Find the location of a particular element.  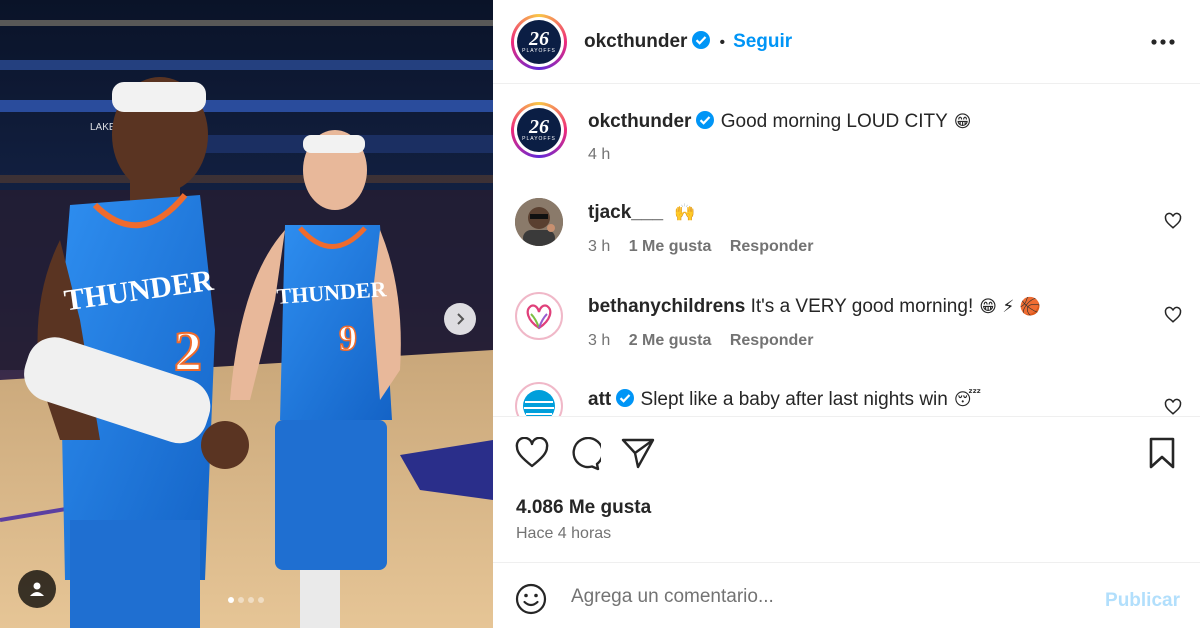

author-avatar: 26 PLAYOFFS is located at coordinates (539, 42).